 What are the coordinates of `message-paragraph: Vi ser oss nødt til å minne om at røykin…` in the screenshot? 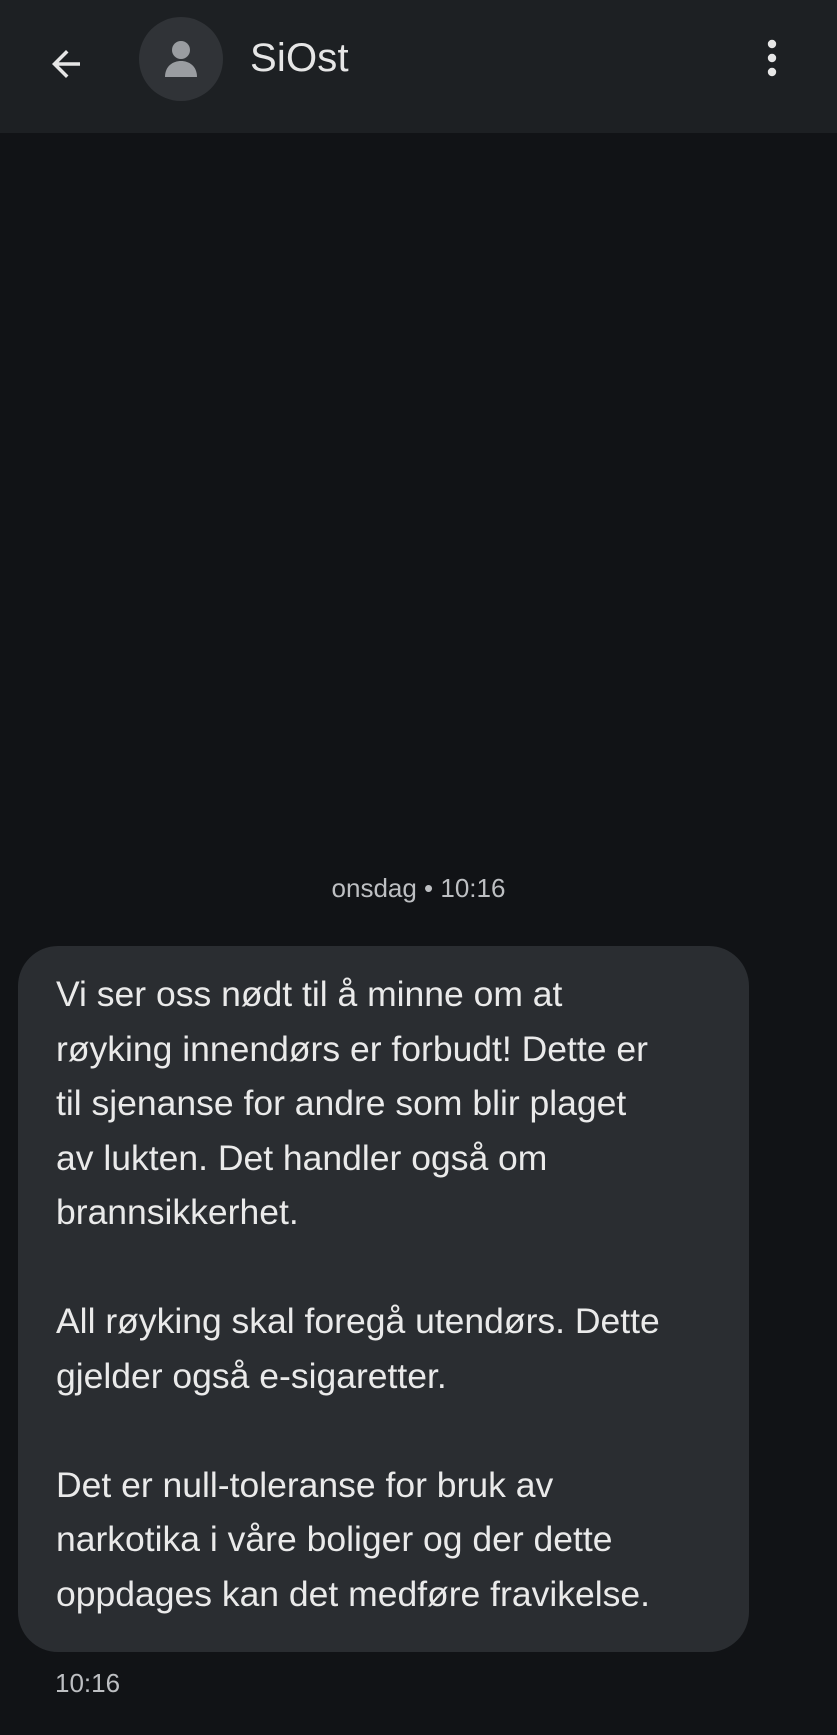 It's located at (352, 1103).